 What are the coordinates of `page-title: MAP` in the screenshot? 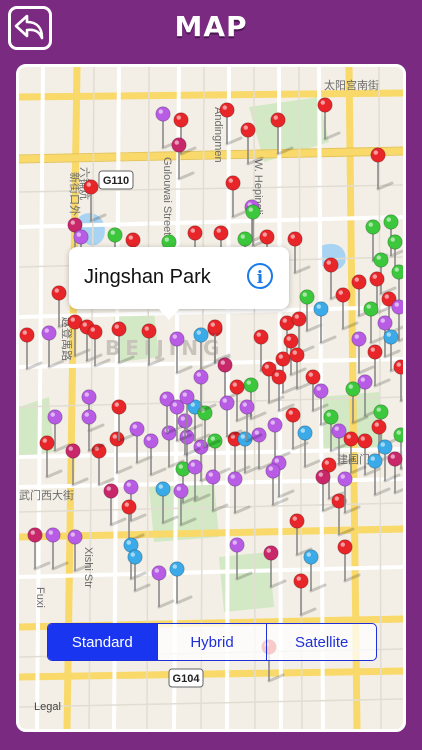 It's located at (211, 26).